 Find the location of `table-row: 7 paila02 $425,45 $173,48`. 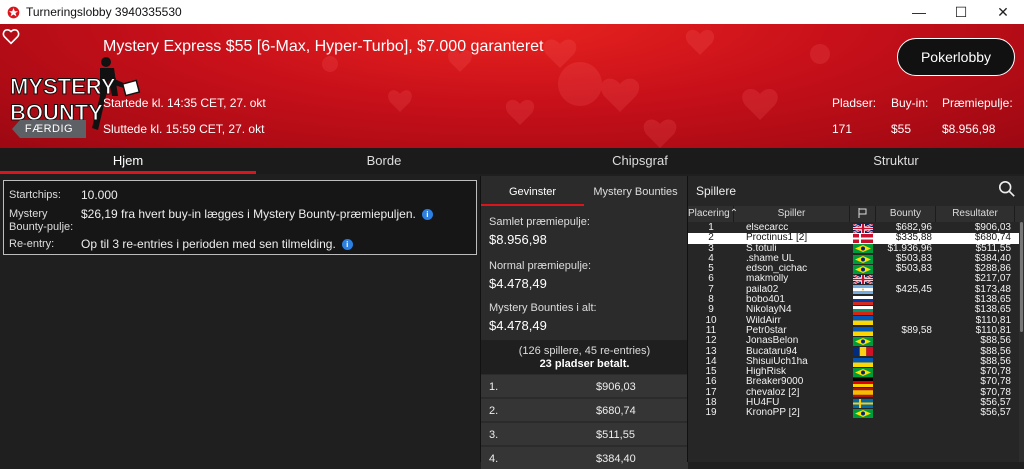

table-row: 7 paila02 $425,45 $173,48 is located at coordinates (856, 290).